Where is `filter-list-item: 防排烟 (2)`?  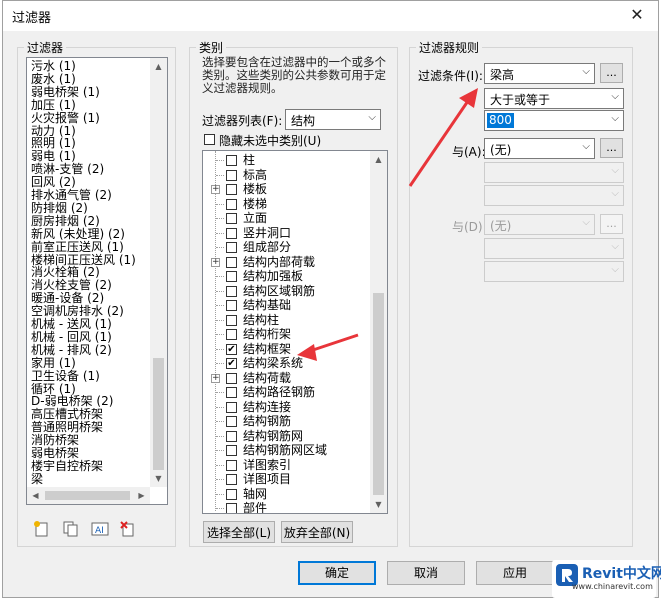 filter-list-item: 防排烟 (2) is located at coordinates (59, 208).